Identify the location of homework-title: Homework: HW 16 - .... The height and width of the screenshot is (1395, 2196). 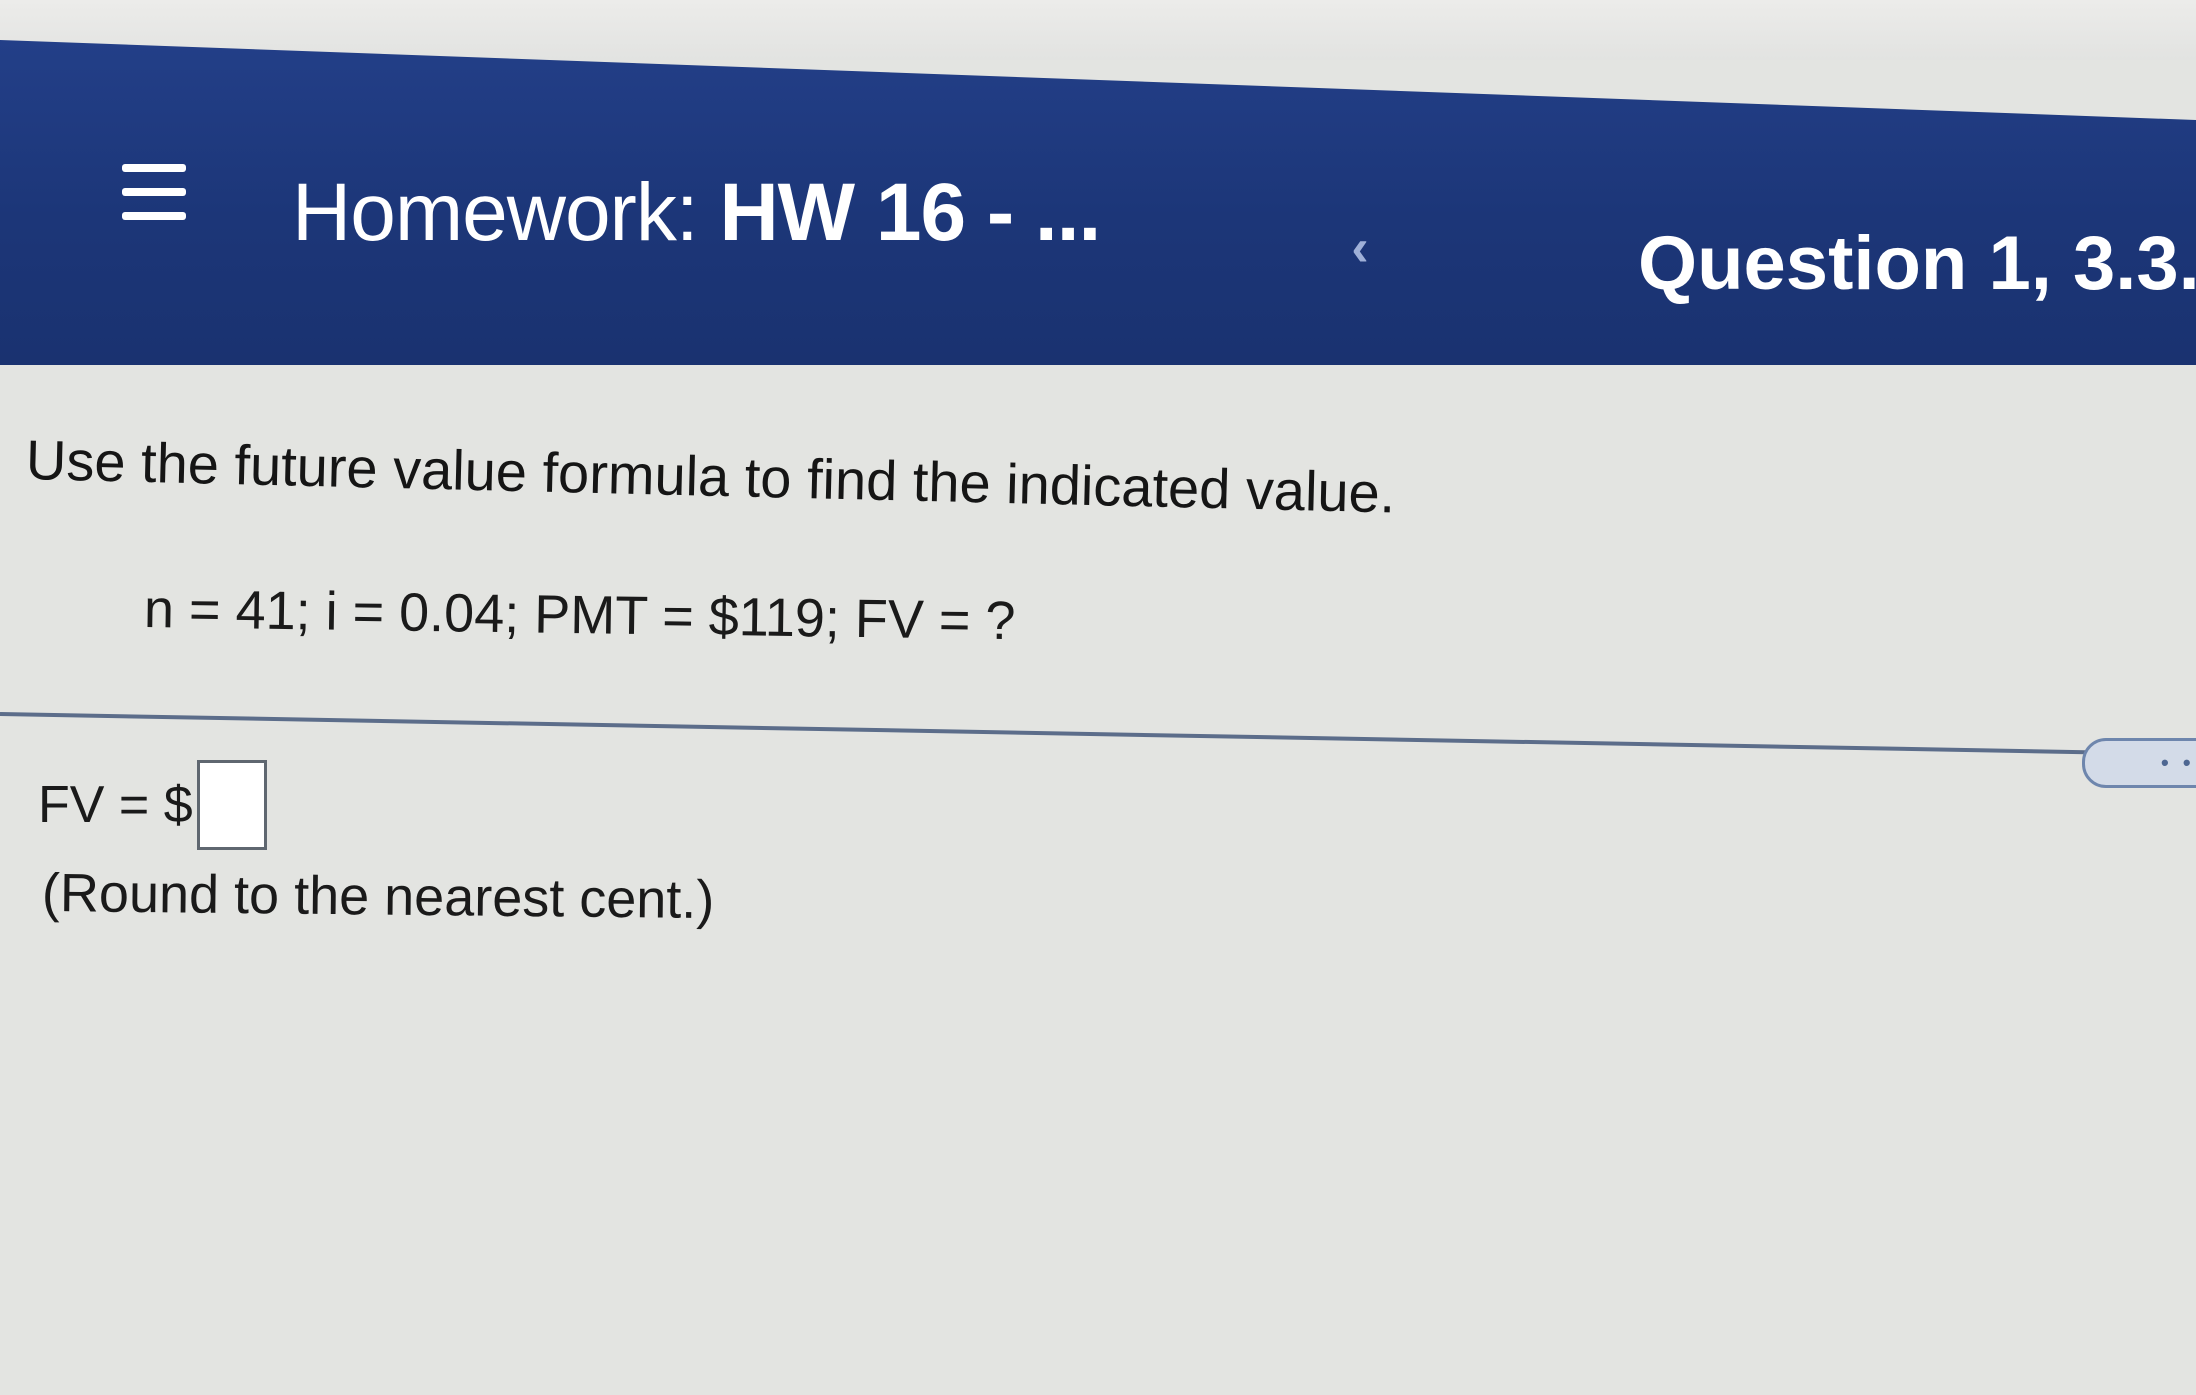
(696, 212).